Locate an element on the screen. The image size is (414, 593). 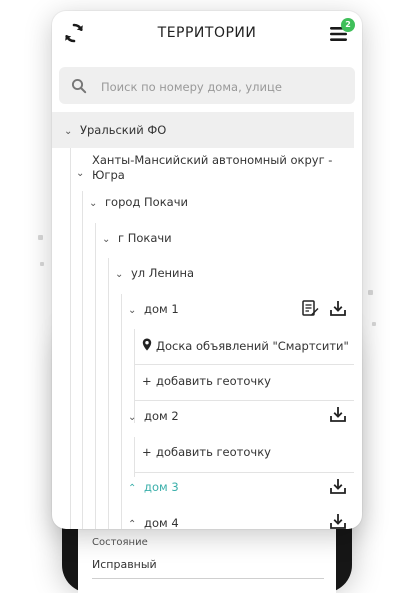
tree-item-label: дом 4 is located at coordinates (161, 522).